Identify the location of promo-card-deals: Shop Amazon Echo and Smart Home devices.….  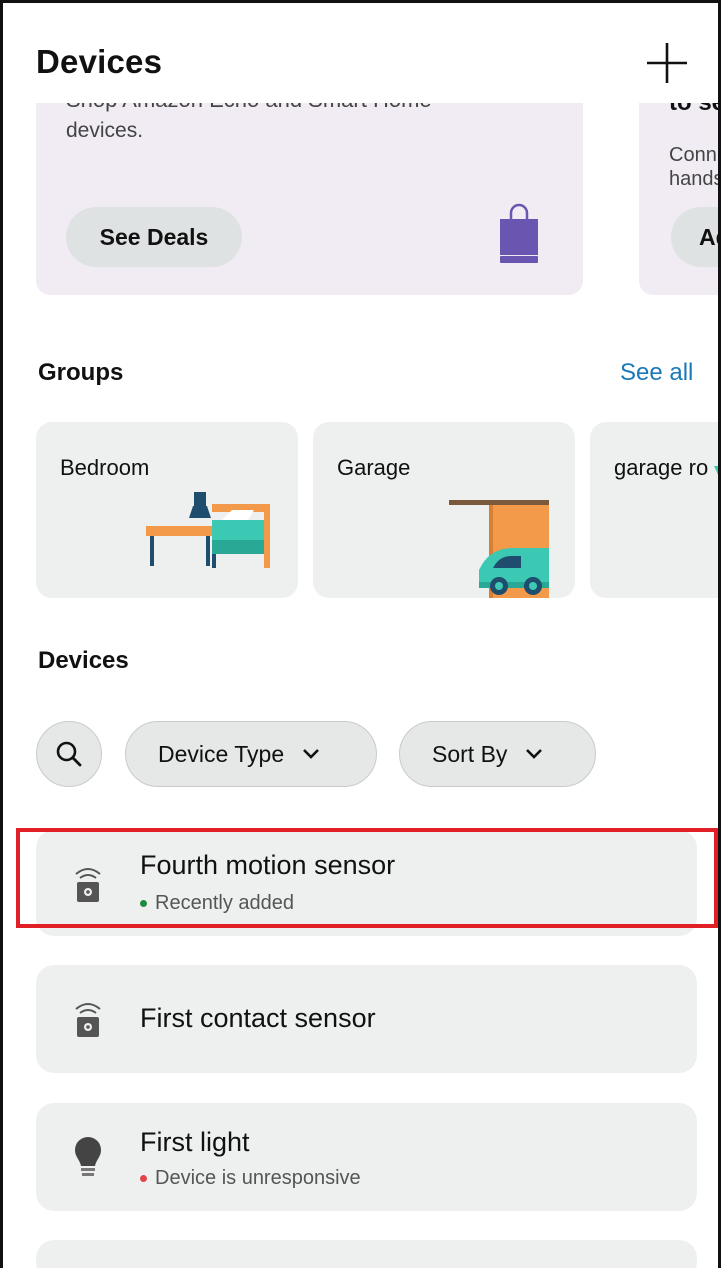
(309, 199).